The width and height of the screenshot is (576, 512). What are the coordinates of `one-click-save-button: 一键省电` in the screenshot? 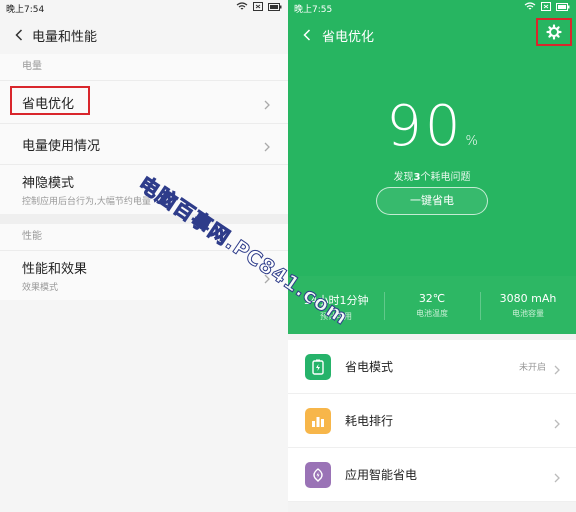 It's located at (432, 201).